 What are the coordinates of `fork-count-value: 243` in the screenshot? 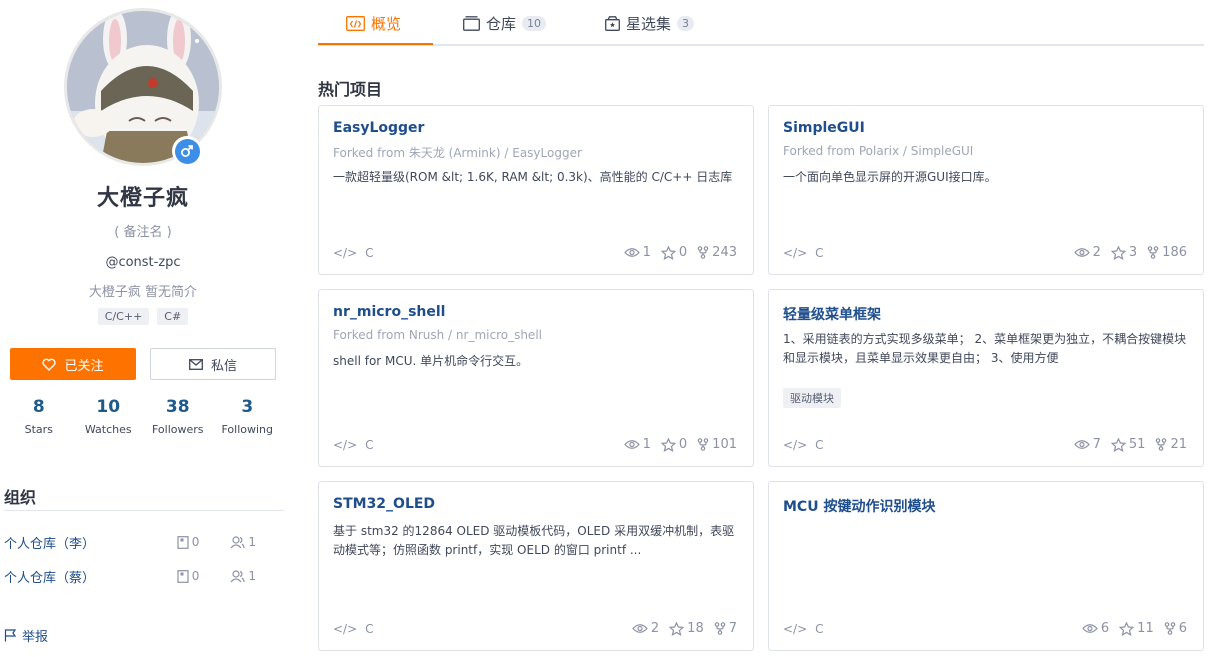 It's located at (724, 252).